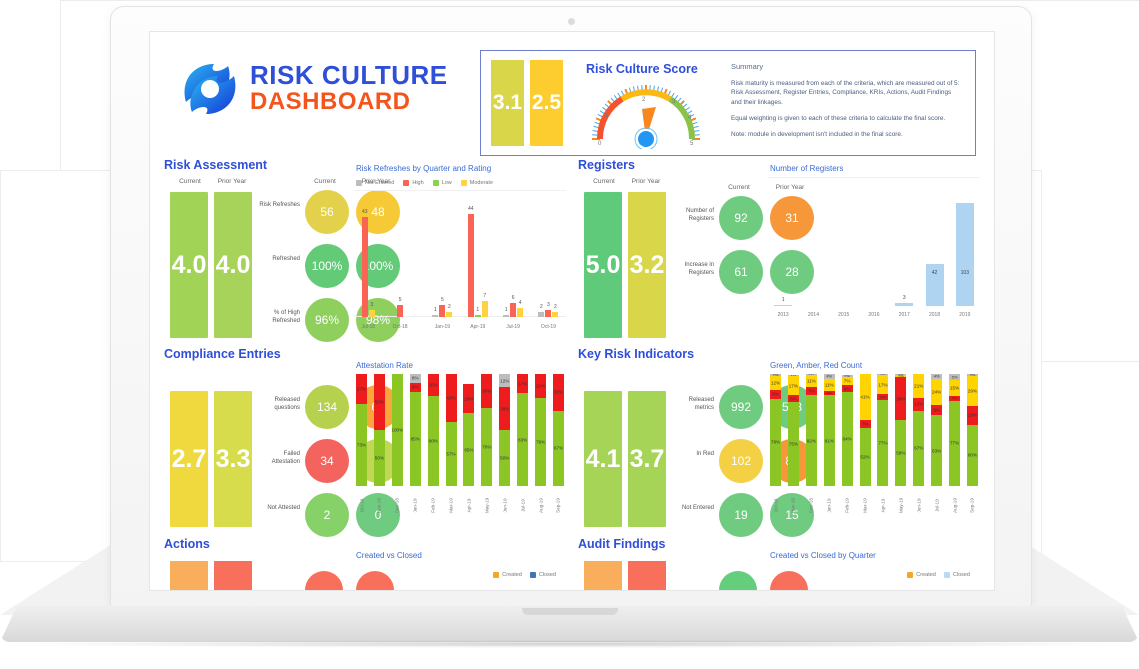  Describe the element at coordinates (972, 391) in the screenshot. I see `stack-segment: 29%` at that location.